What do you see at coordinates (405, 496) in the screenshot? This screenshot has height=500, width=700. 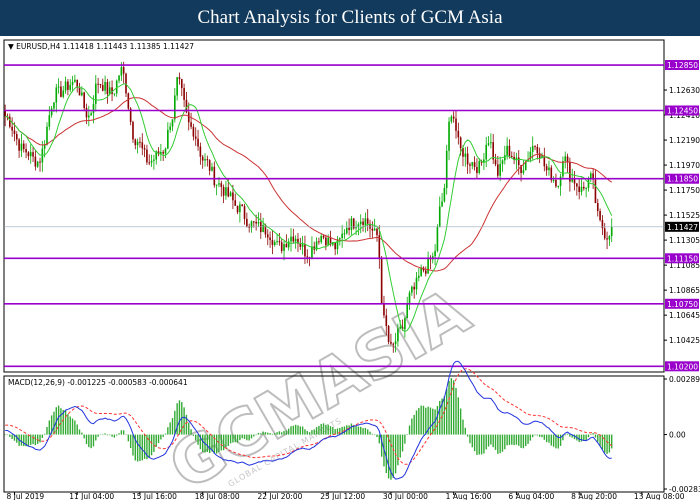 I see `x-tick-label: 30 Jul 00:00` at bounding box center [405, 496].